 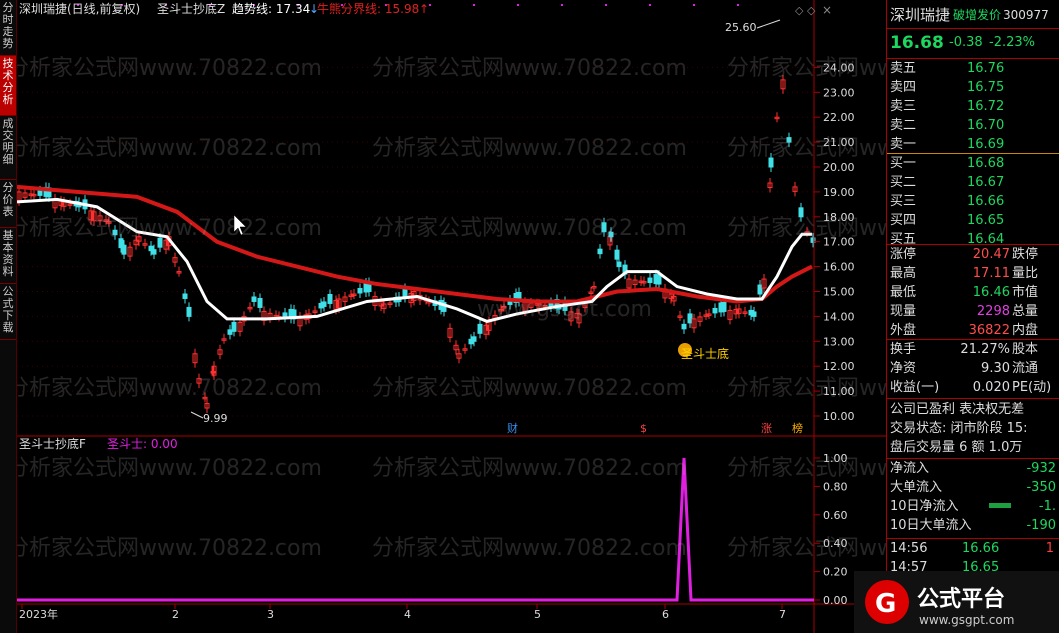 What do you see at coordinates (903, 220) in the screenshot?
I see `bid-label: 买四` at bounding box center [903, 220].